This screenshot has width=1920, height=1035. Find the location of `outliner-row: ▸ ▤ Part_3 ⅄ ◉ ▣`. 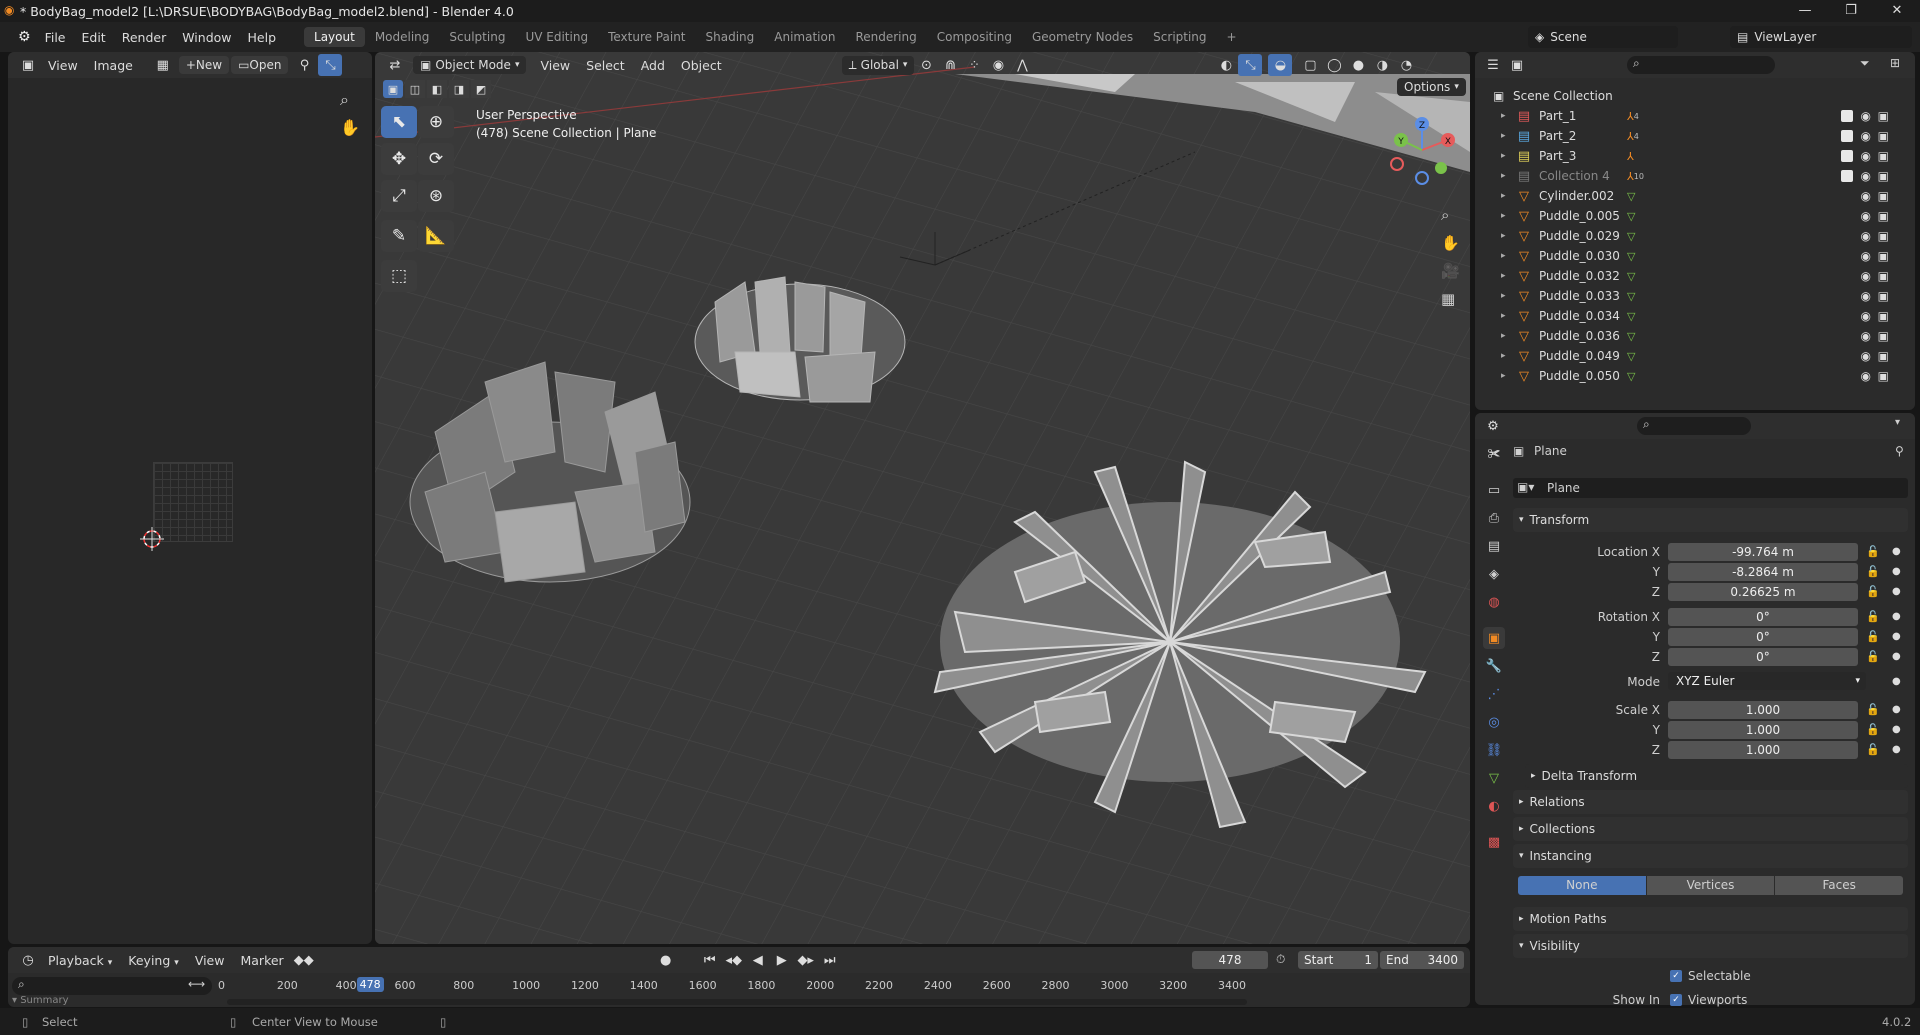

outliner-row: ▸ ▤ Part_3 ⅄ ◉ ▣ is located at coordinates (1695, 156).